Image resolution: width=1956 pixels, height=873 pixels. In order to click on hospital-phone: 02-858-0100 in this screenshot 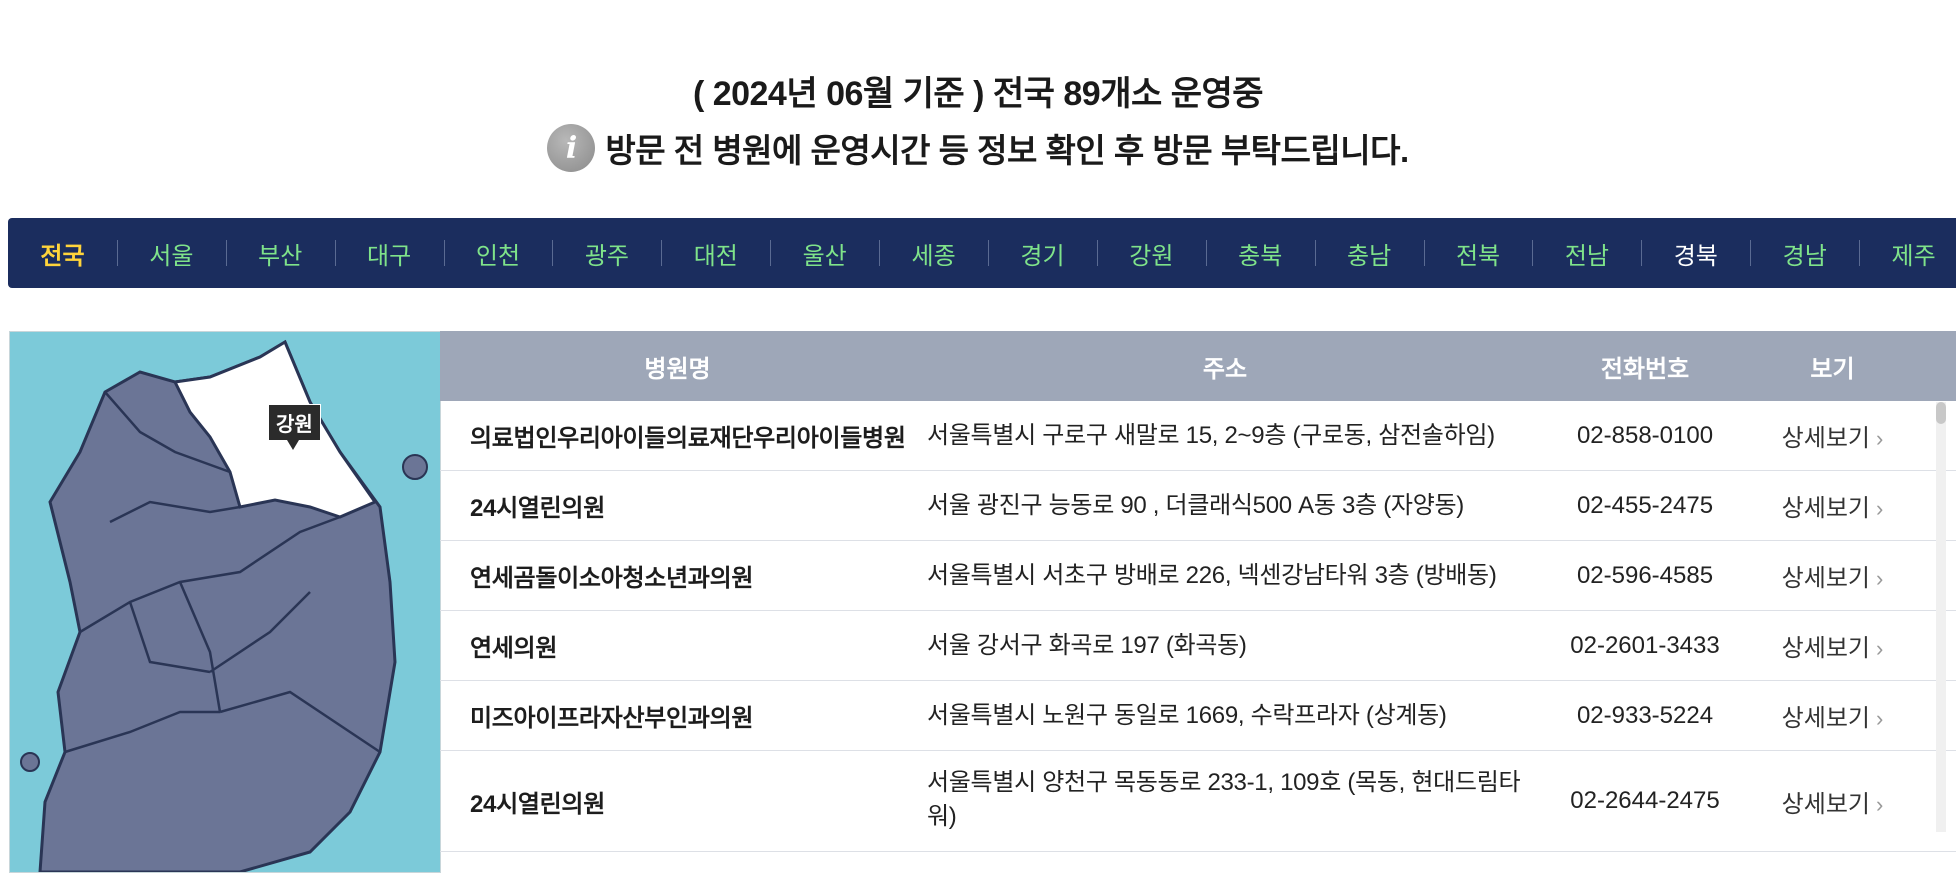, I will do `click(1645, 435)`.